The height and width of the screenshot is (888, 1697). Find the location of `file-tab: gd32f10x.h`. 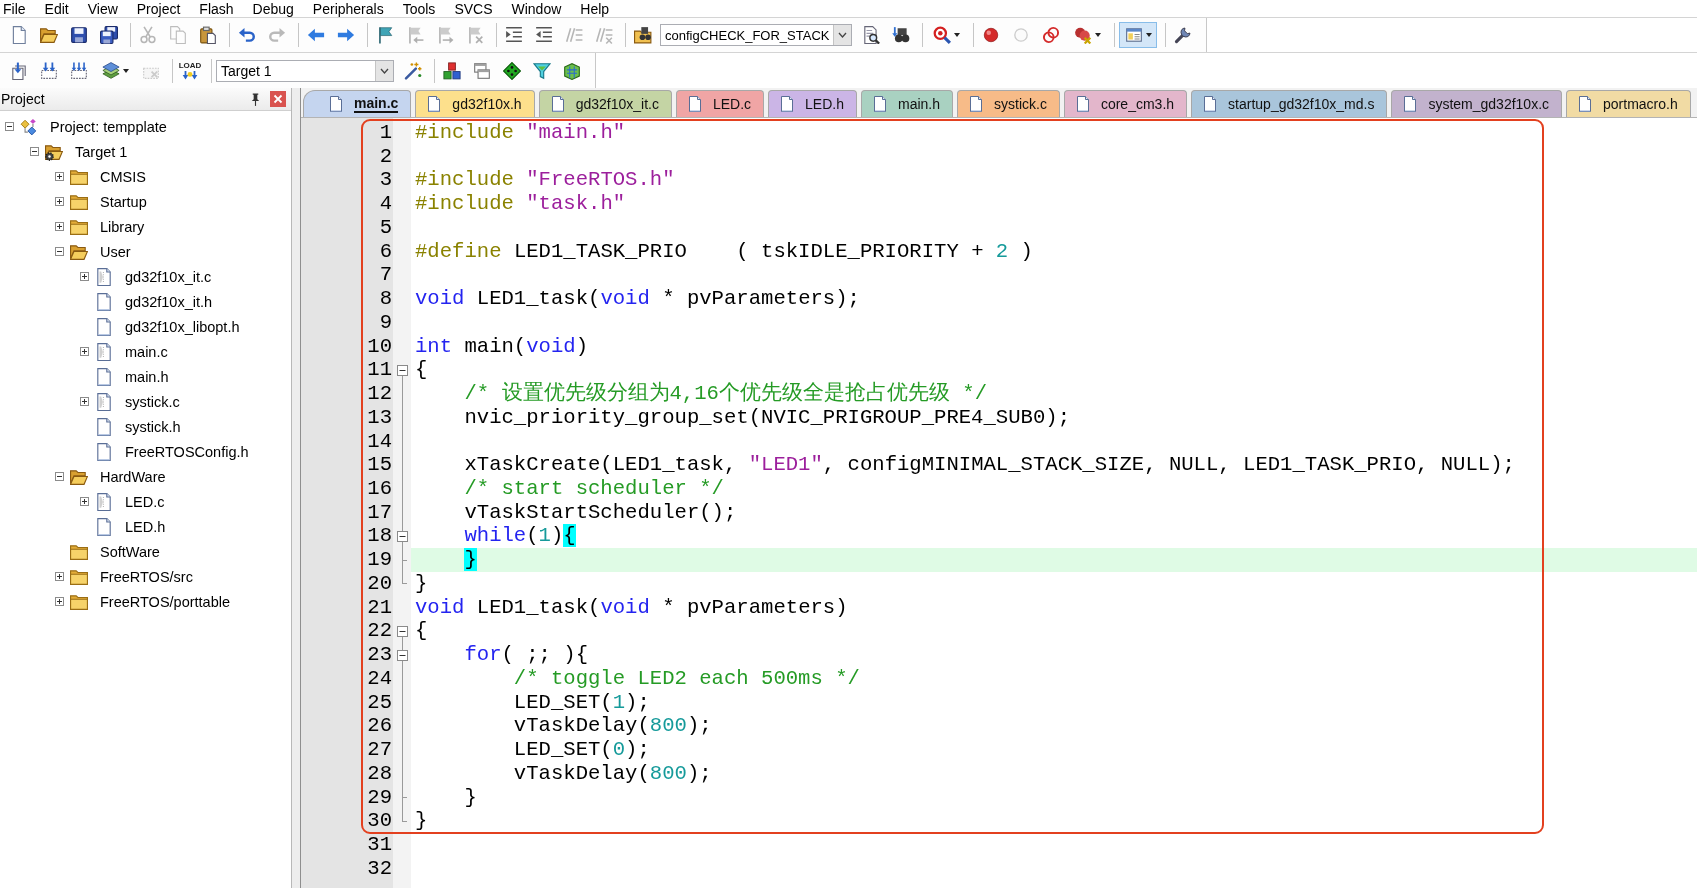

file-tab: gd32f10x.h is located at coordinates (475, 103).